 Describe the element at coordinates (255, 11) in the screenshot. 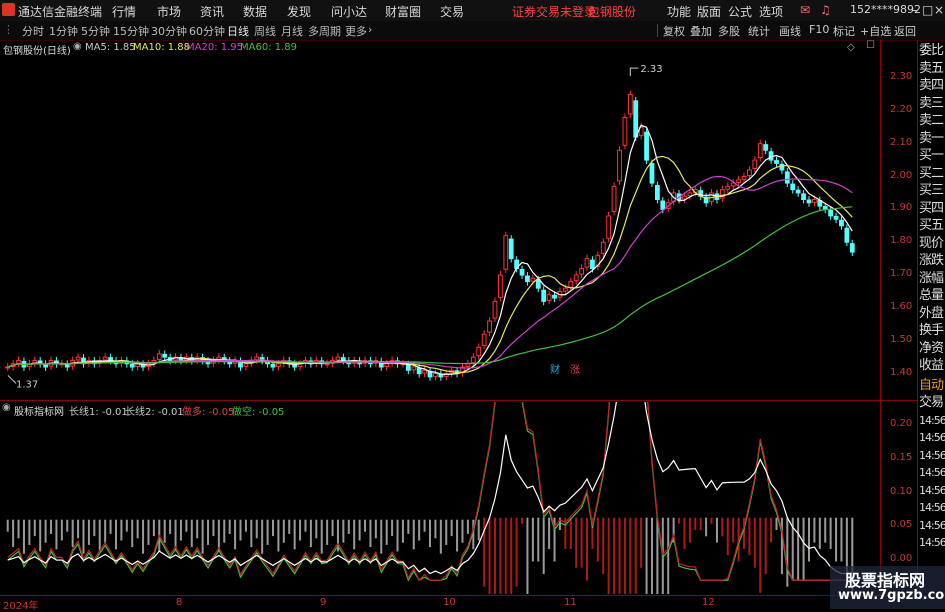

I see `menu-item-data: 数据` at that location.